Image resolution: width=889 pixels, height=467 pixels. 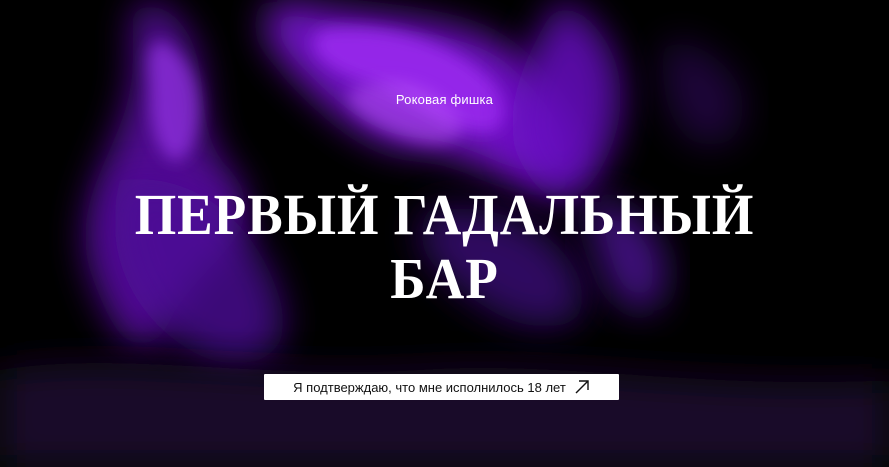 I want to click on title-line-2: БАР, so click(x=444, y=278).